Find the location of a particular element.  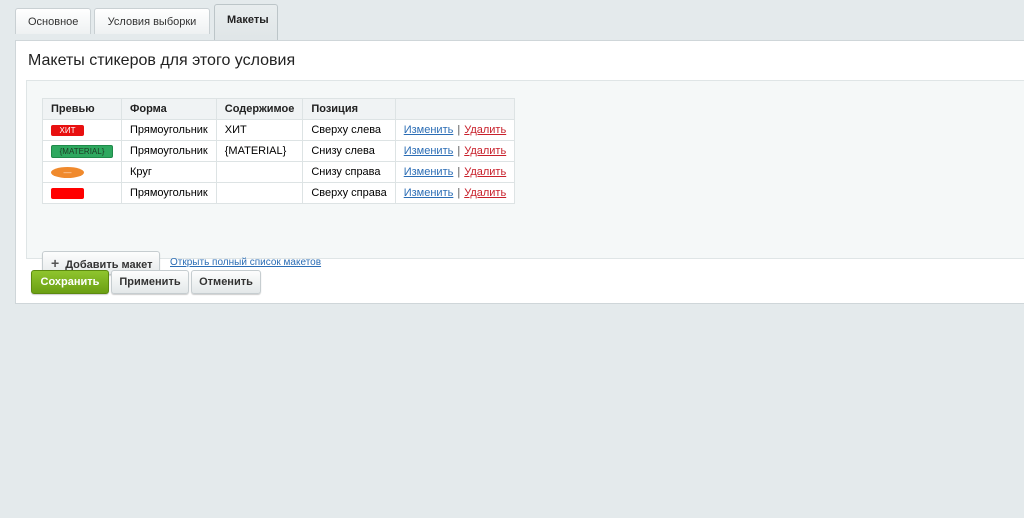

col-actions is located at coordinates (455, 109).